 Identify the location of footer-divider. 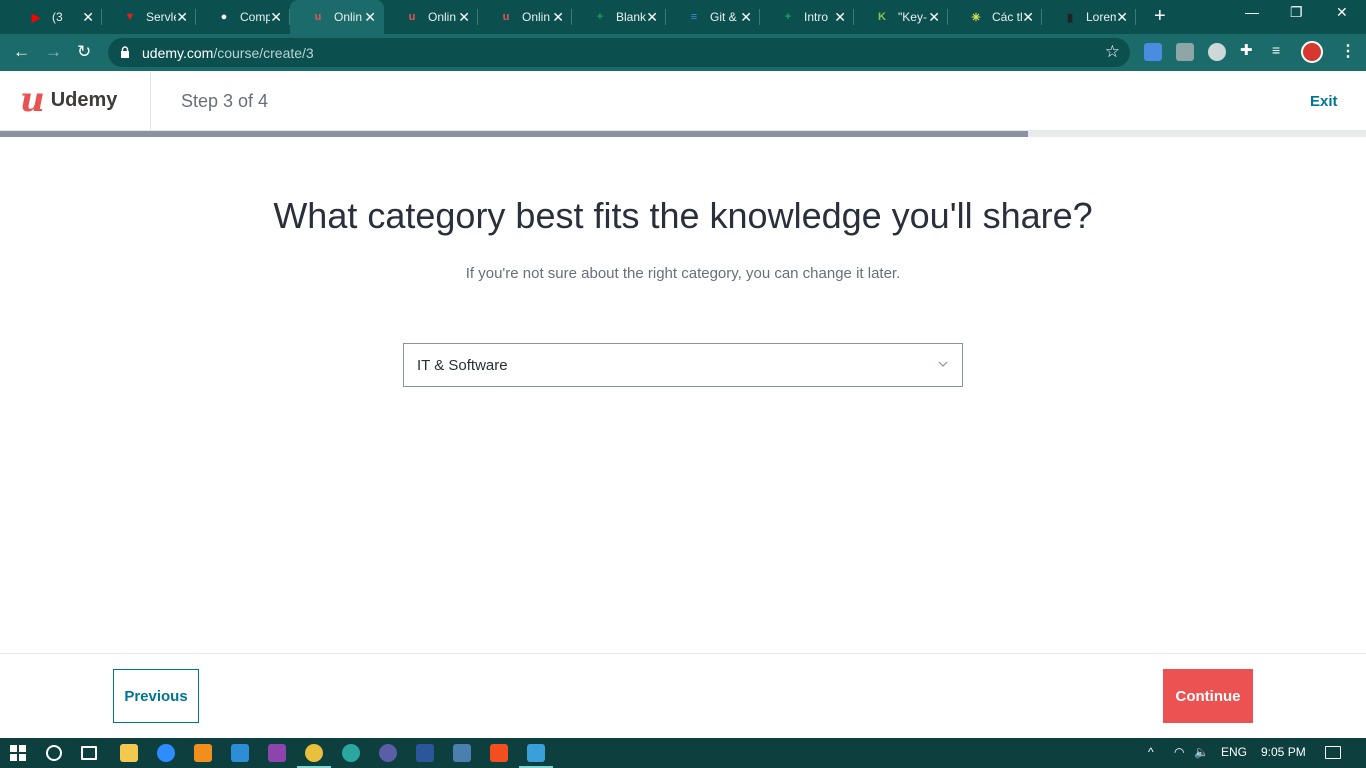
(683, 653).